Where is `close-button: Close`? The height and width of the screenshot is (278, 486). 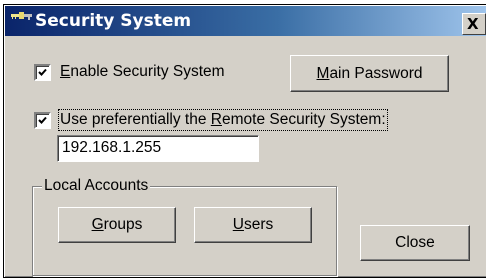
close-button: Close is located at coordinates (415, 243).